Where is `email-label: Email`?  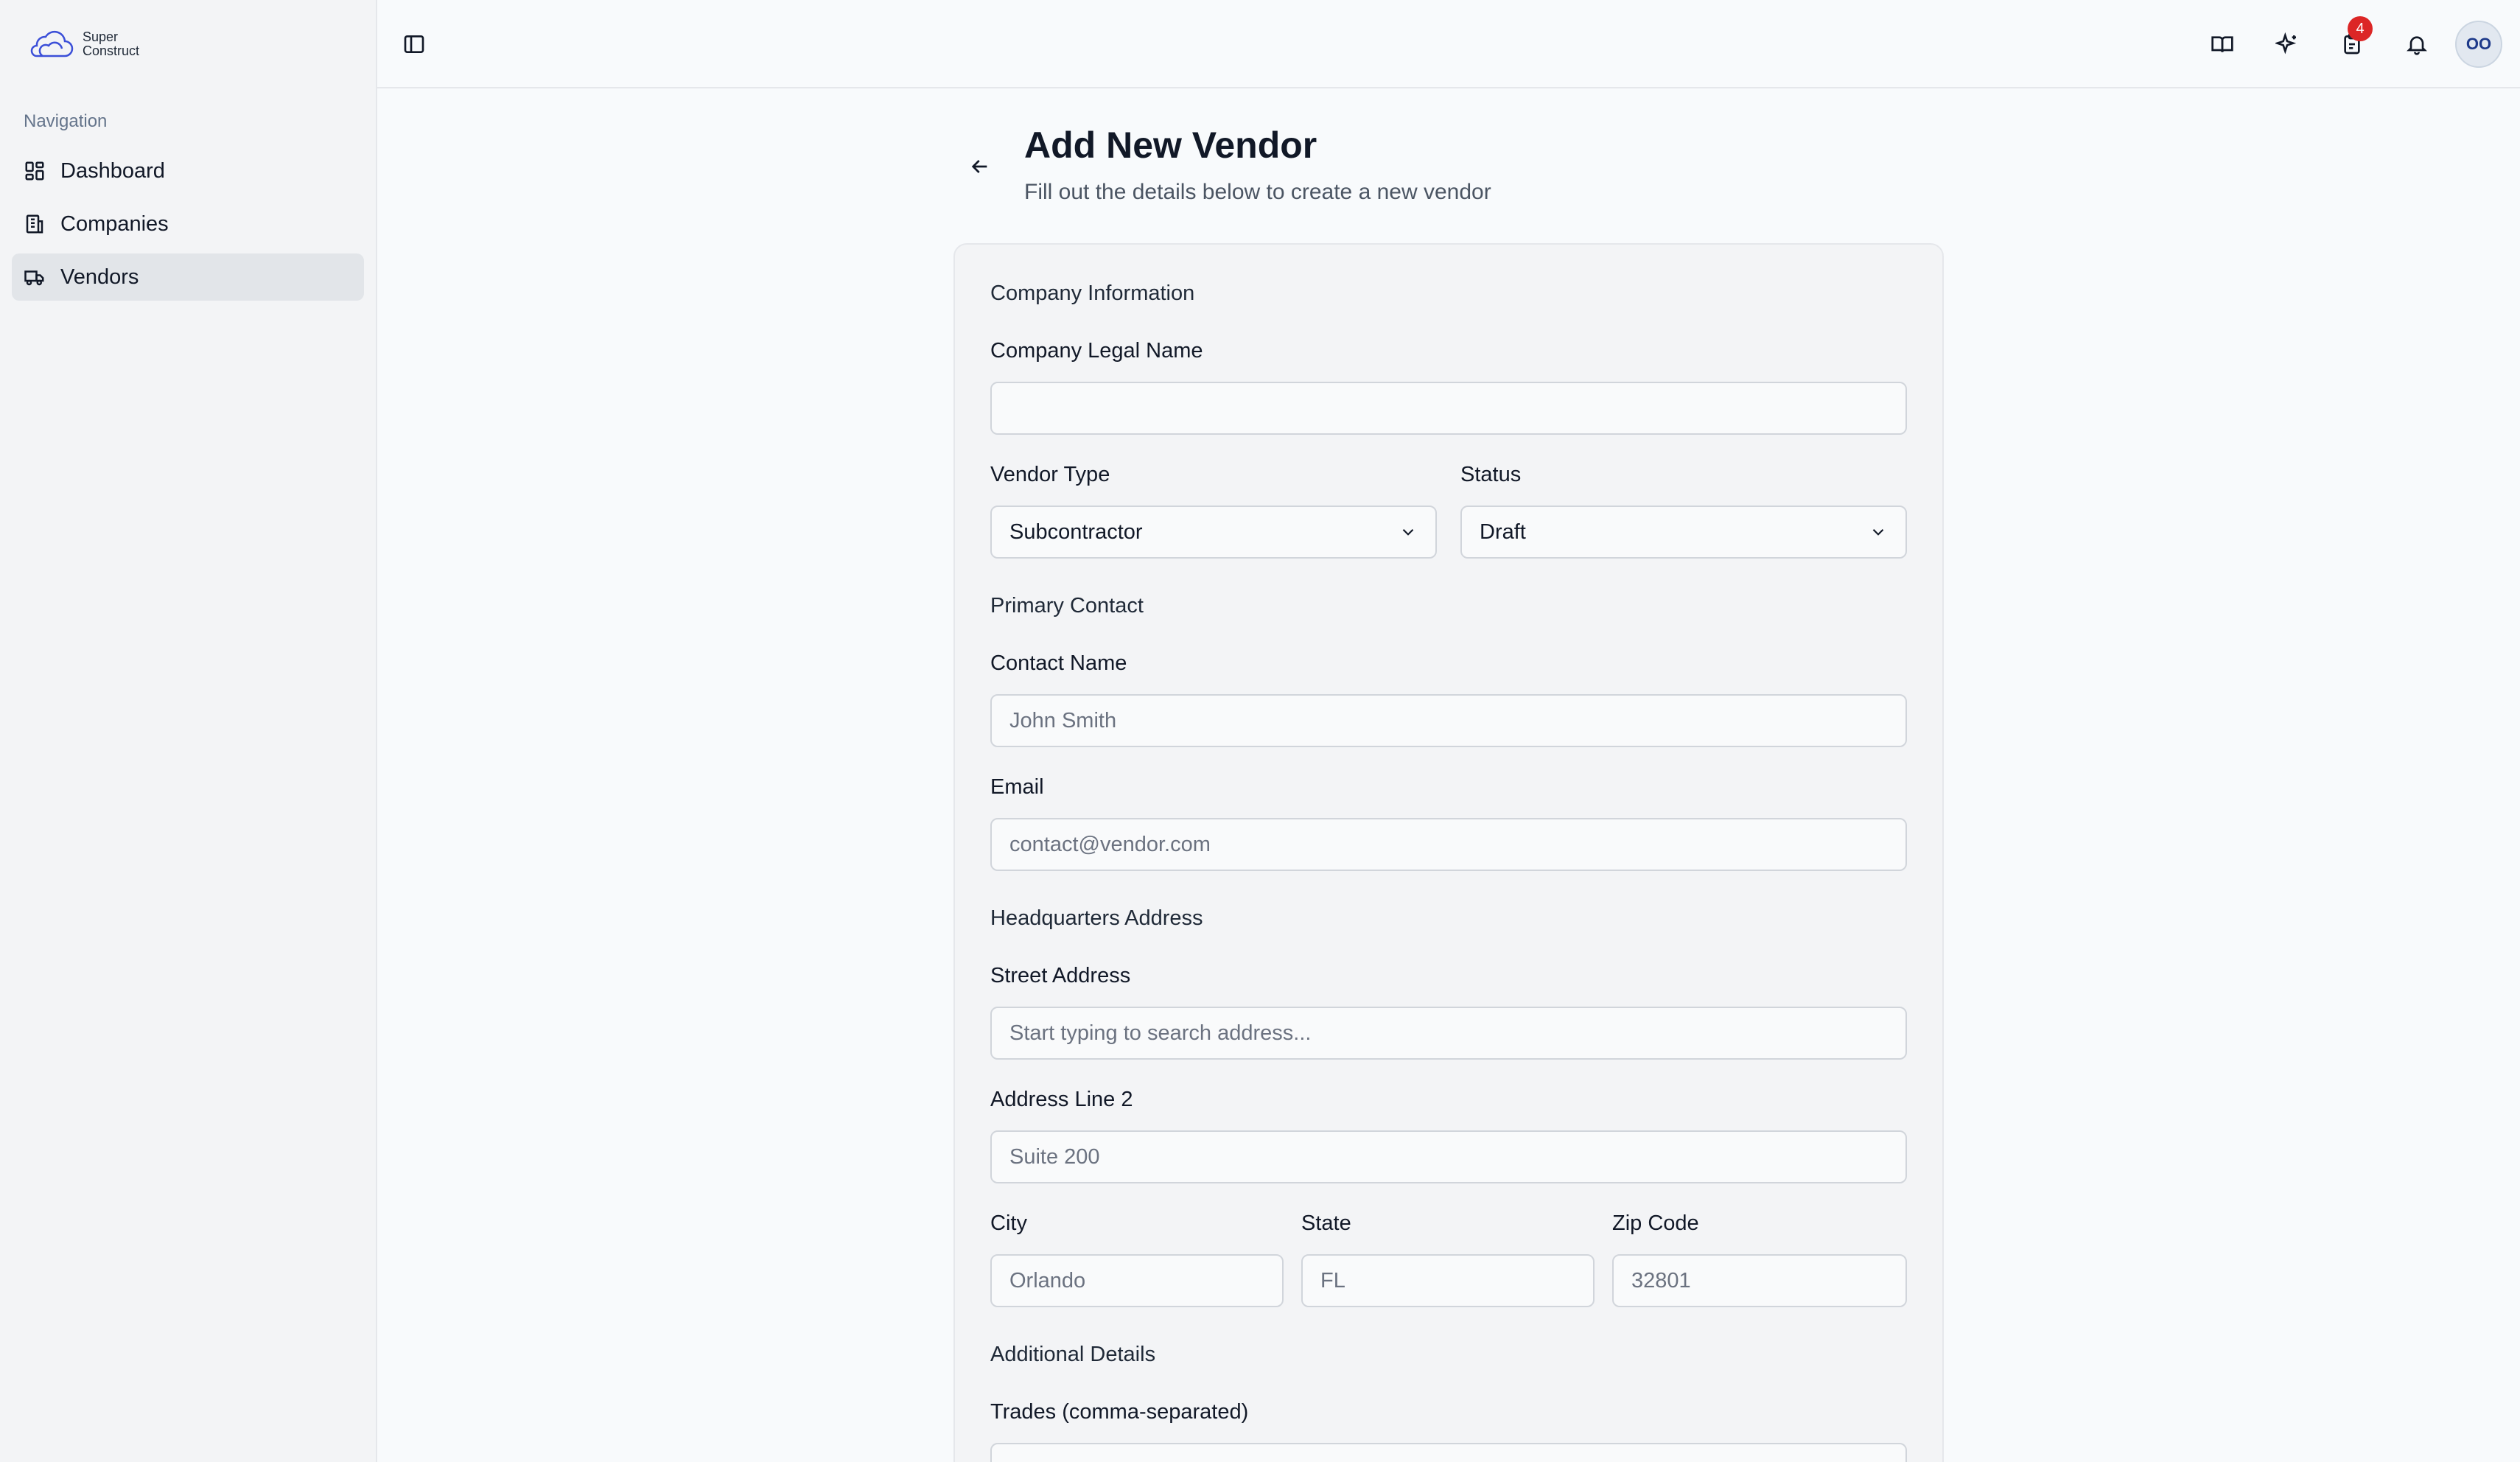 email-label: Email is located at coordinates (1017, 787).